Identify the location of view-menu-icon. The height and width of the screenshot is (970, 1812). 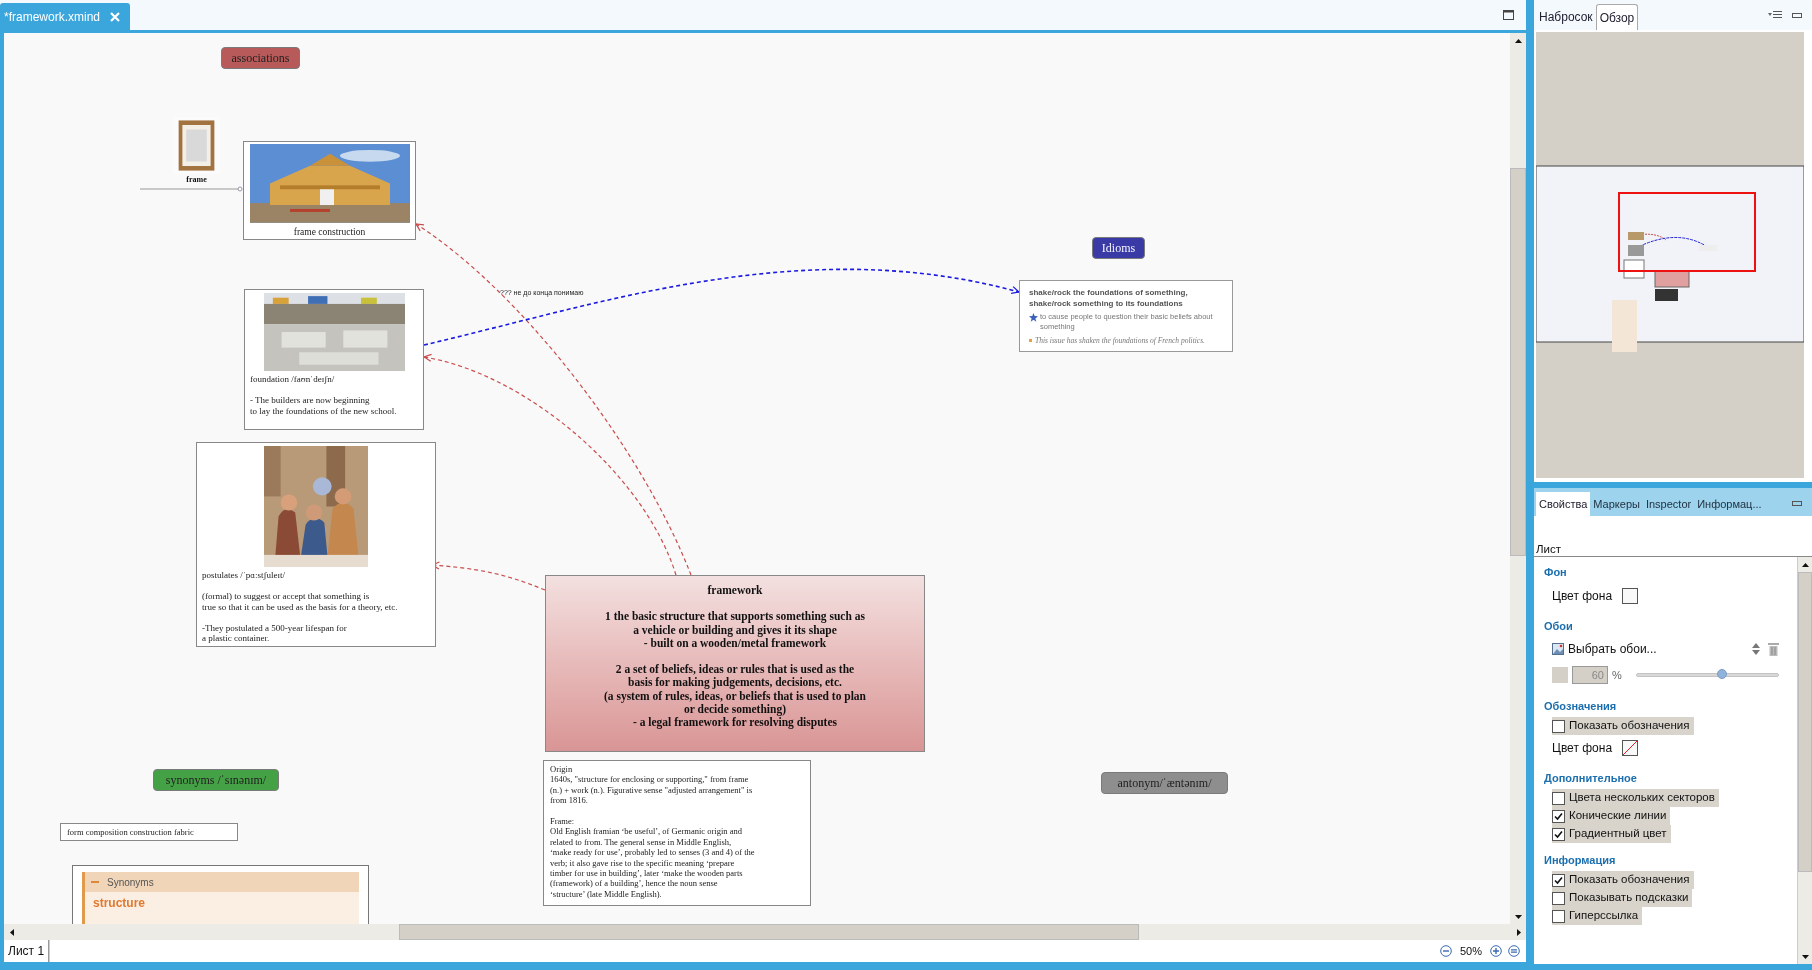
(1775, 15).